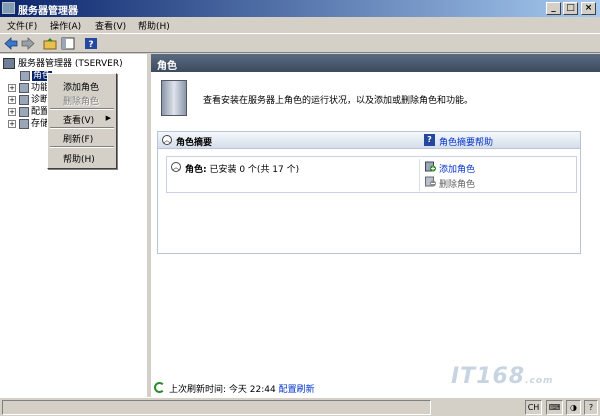 Image resolution: width=600 pixels, height=416 pixels. What do you see at coordinates (28, 43) in the screenshot?
I see `forward-arrow-icon` at bounding box center [28, 43].